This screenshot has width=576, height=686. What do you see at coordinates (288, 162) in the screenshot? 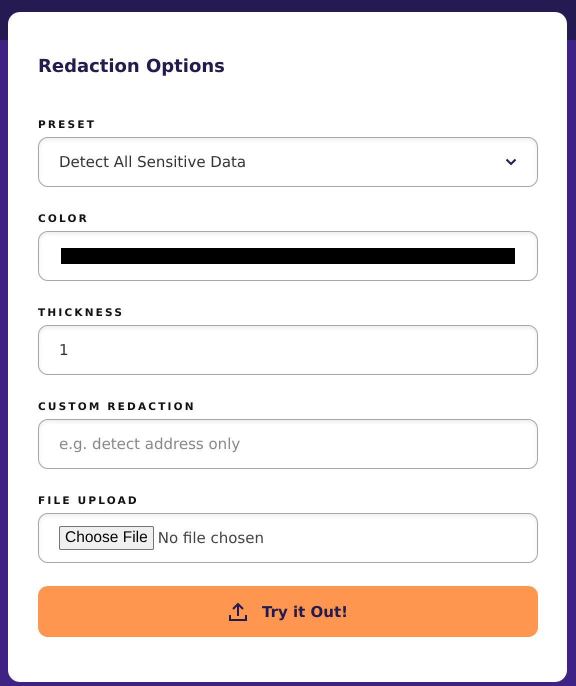
I see `preset-select: Detect All Sensitive Data` at bounding box center [288, 162].